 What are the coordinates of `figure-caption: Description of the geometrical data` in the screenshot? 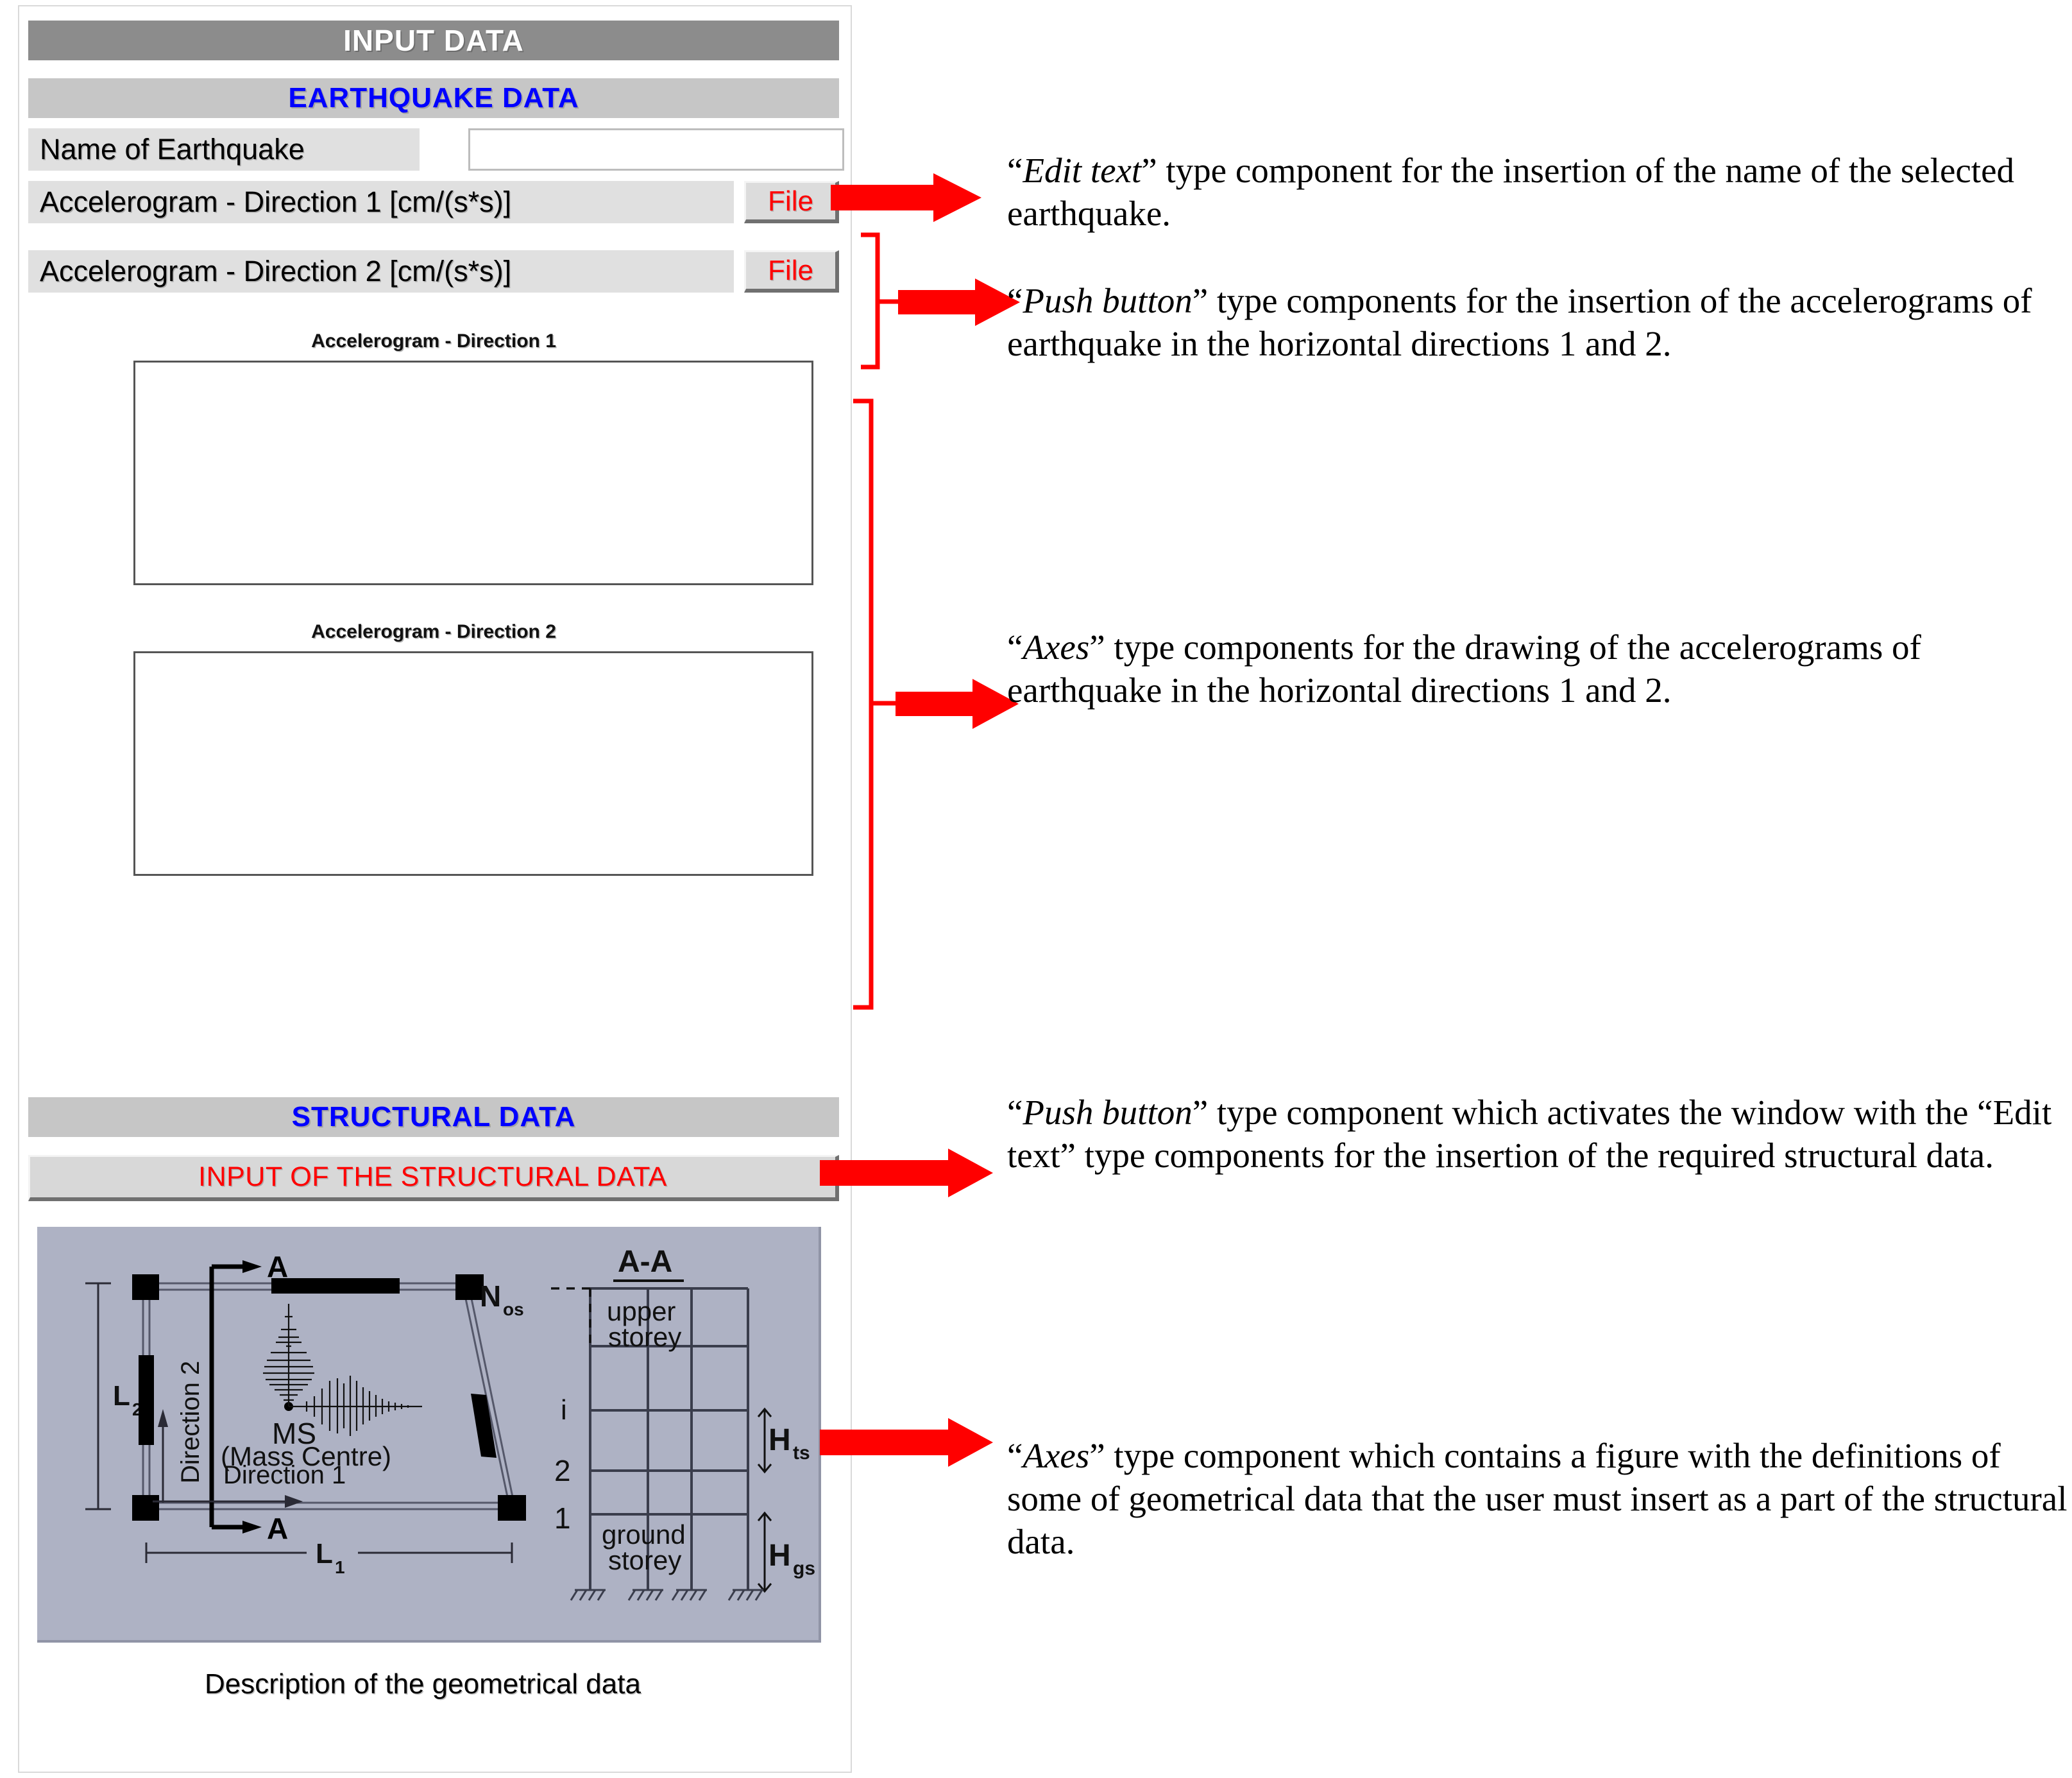 It's located at (423, 1684).